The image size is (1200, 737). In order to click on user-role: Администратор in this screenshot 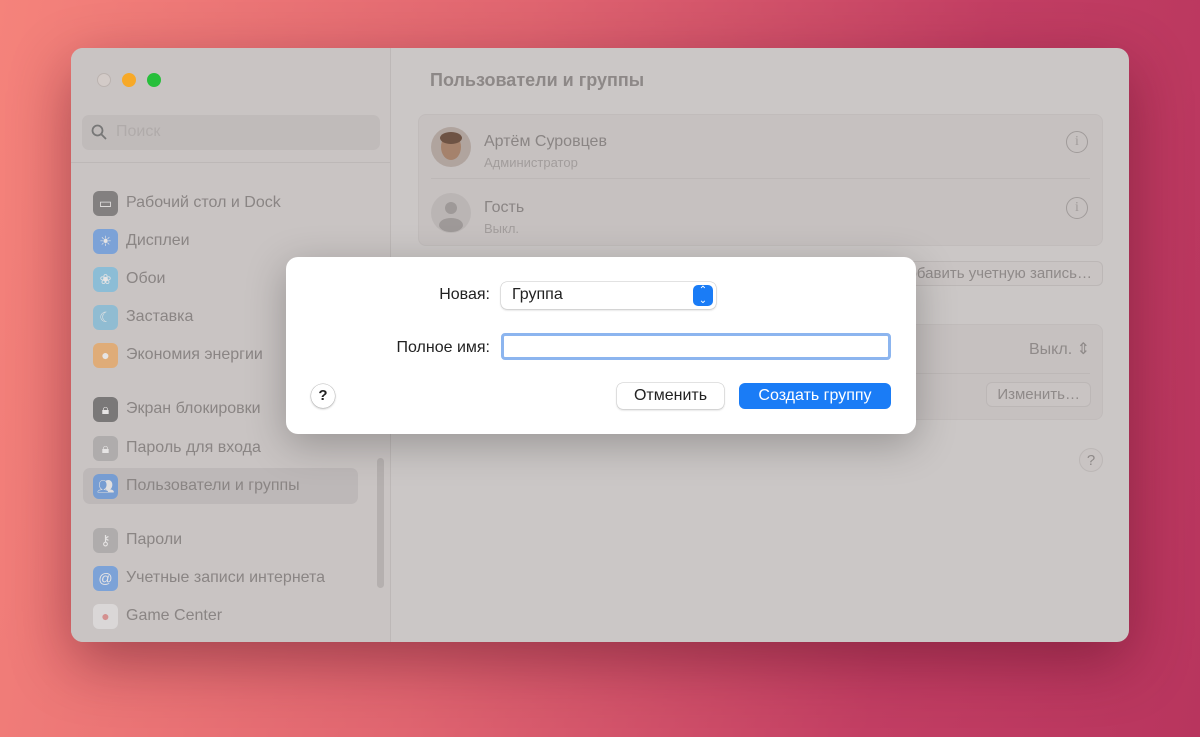, I will do `click(531, 162)`.